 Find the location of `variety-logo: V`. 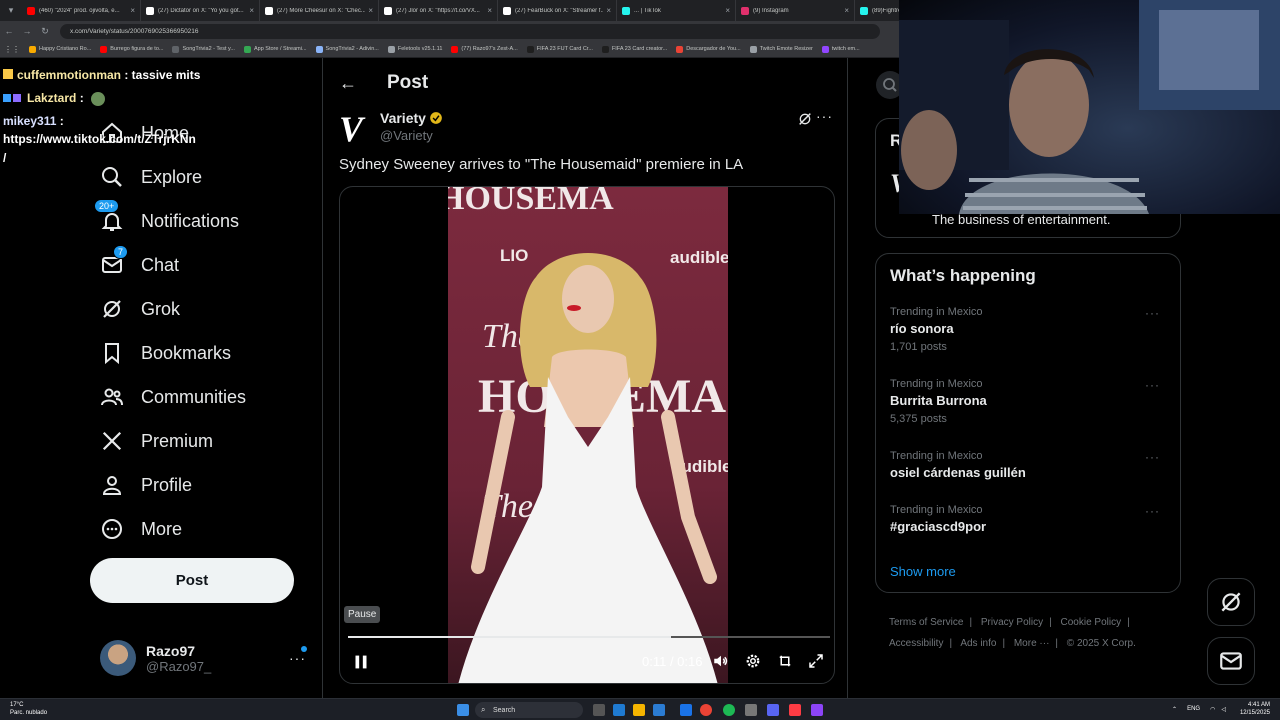

variety-logo: V is located at coordinates (357, 128).